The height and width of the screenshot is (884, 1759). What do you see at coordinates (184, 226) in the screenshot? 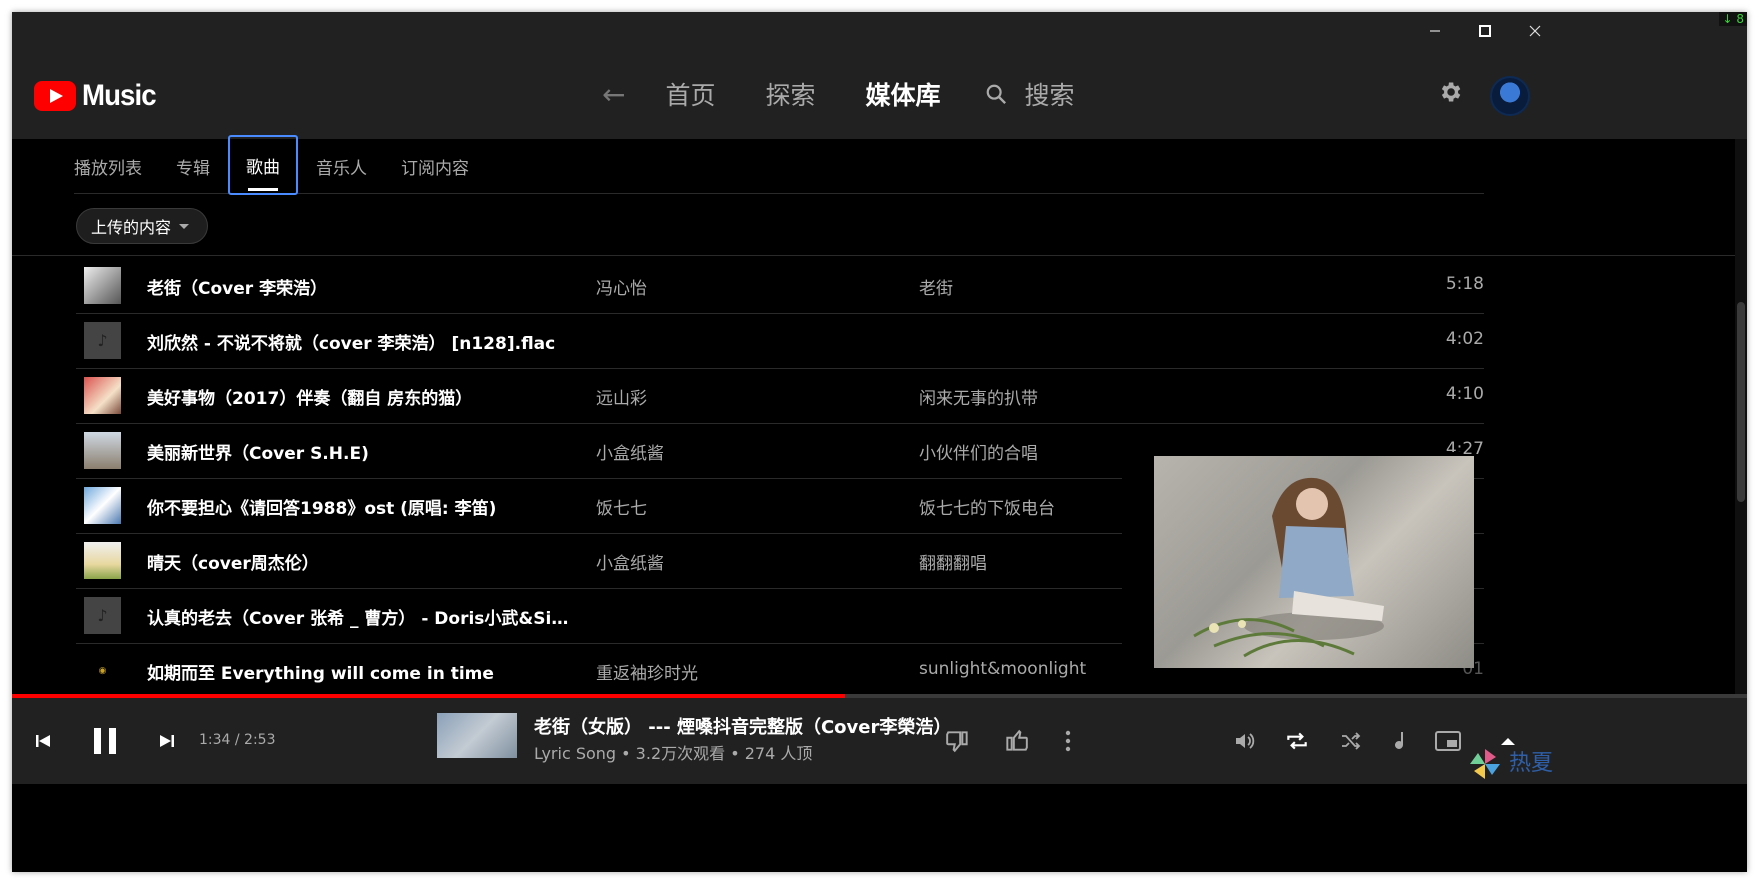
I see `chevron-down-icon` at bounding box center [184, 226].